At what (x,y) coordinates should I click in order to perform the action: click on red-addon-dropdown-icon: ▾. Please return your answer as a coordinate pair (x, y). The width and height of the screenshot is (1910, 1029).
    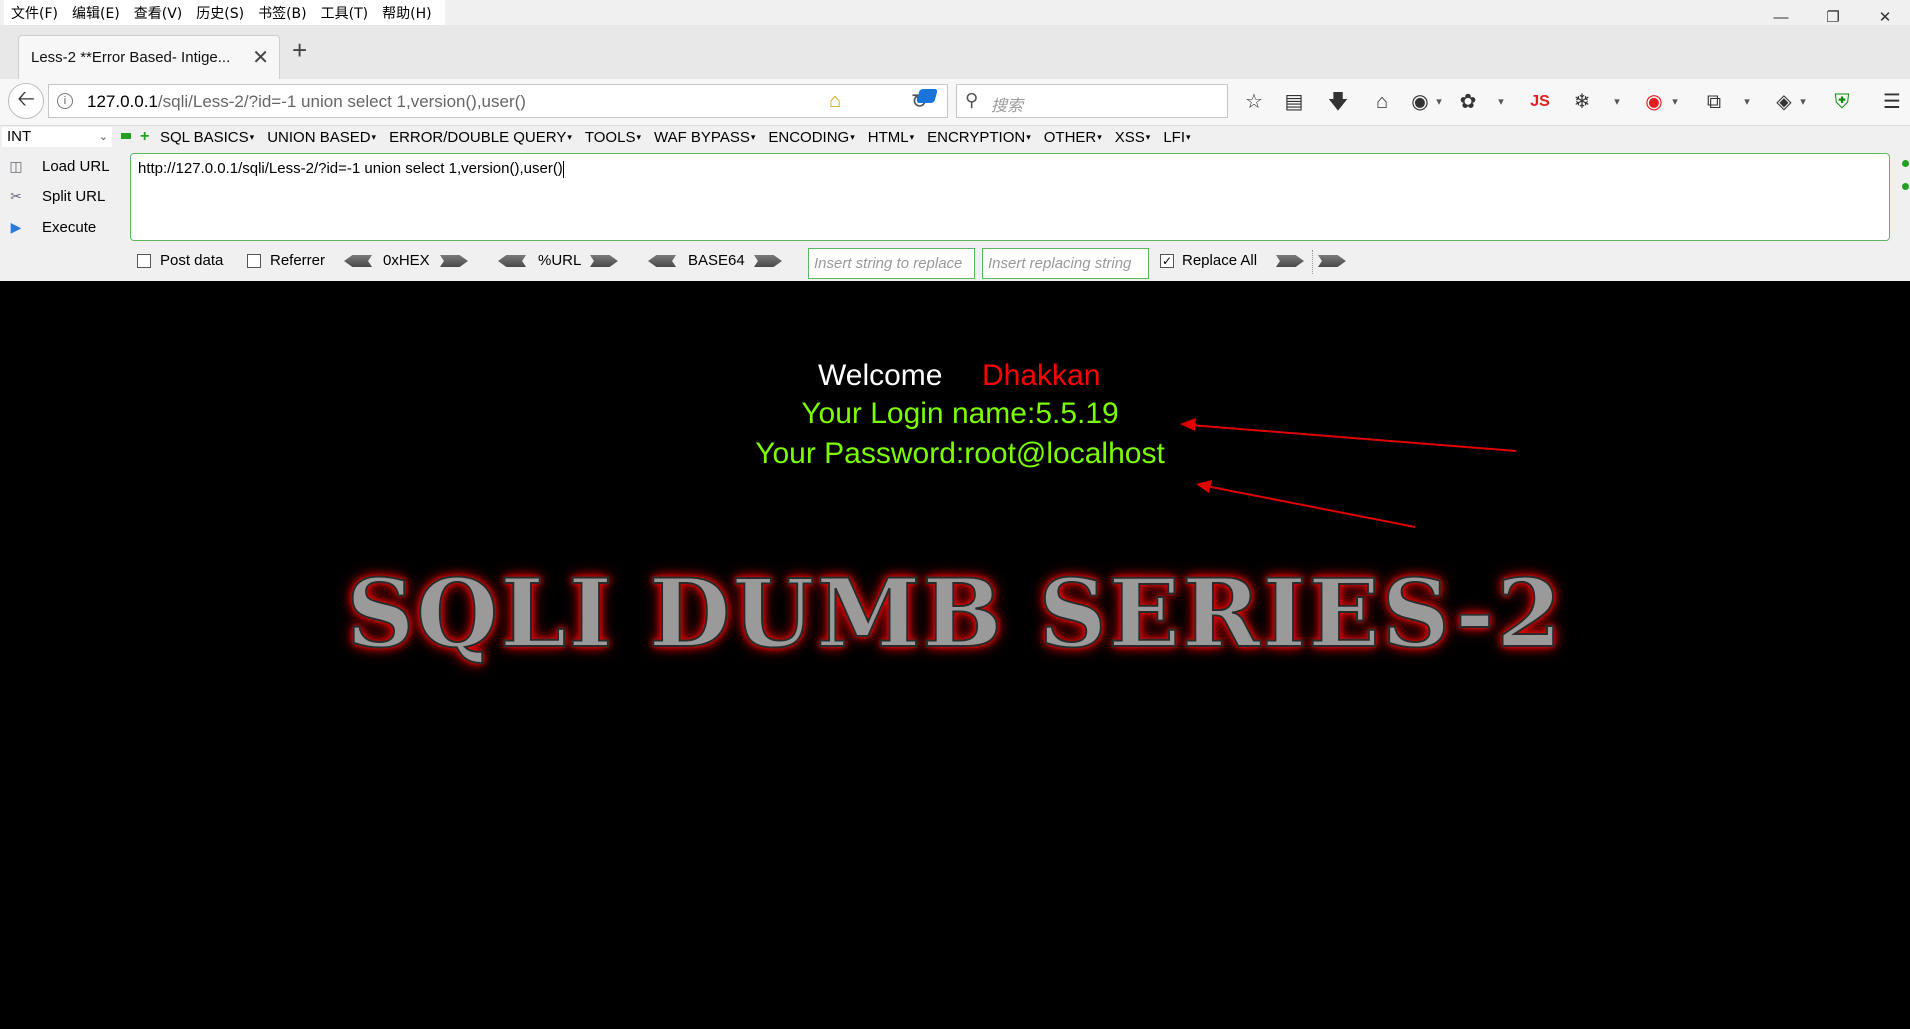
    Looking at the image, I should click on (1675, 102).